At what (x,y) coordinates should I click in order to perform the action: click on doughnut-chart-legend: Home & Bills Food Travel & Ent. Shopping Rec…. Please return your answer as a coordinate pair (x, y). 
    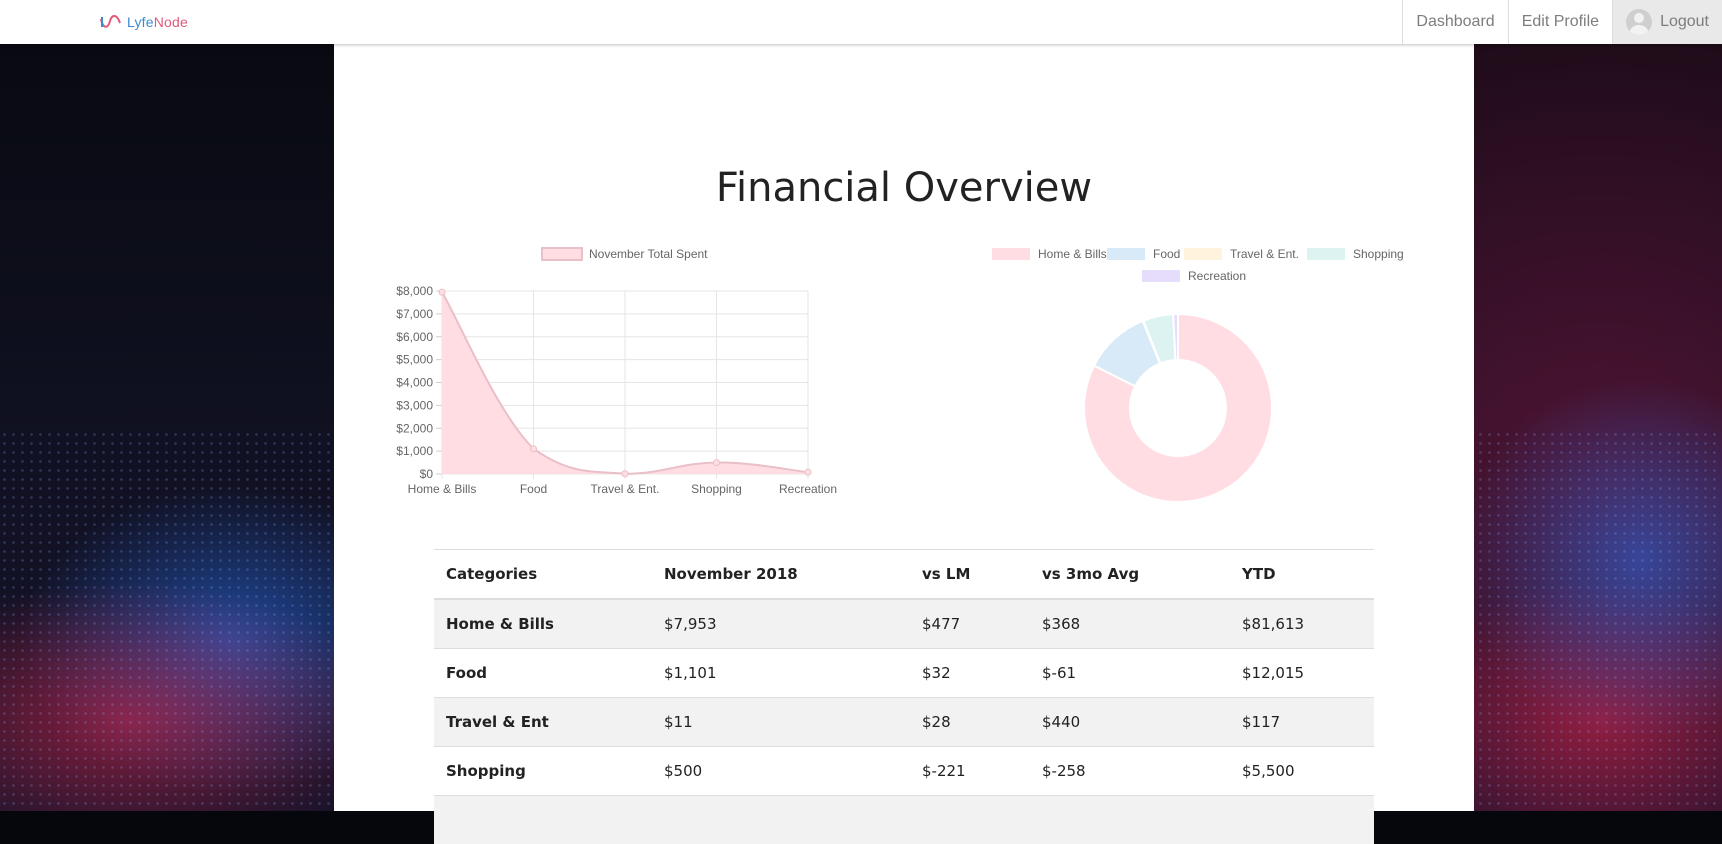
    Looking at the image, I should click on (1198, 265).